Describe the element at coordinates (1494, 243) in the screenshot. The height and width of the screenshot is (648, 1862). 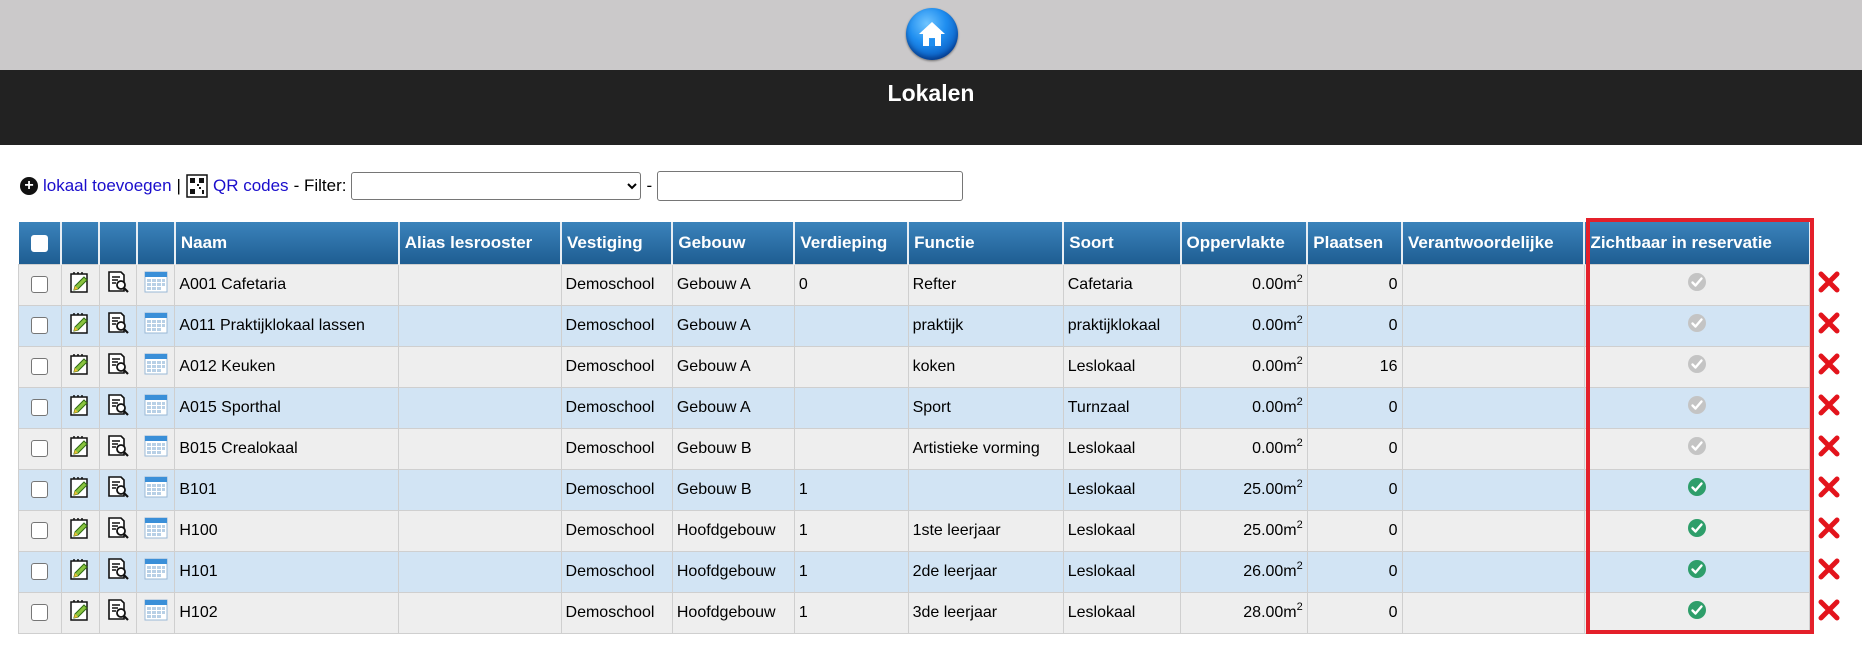
I see `column-header-verantwoordelijke: Verantwoordelijke` at that location.